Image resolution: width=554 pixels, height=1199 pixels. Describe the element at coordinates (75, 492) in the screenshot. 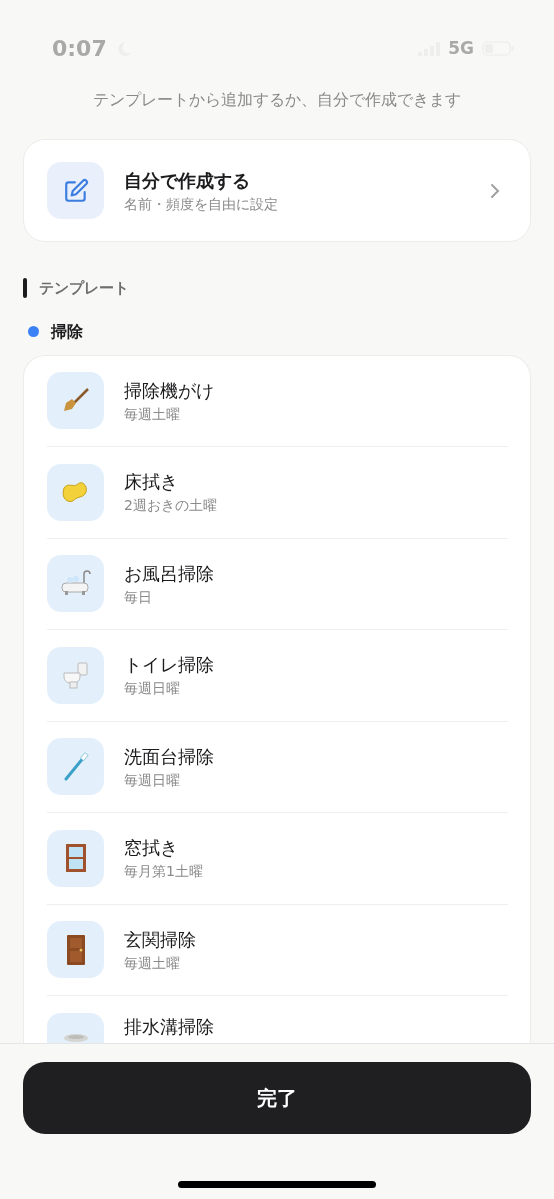

I see `sponge-icon` at that location.